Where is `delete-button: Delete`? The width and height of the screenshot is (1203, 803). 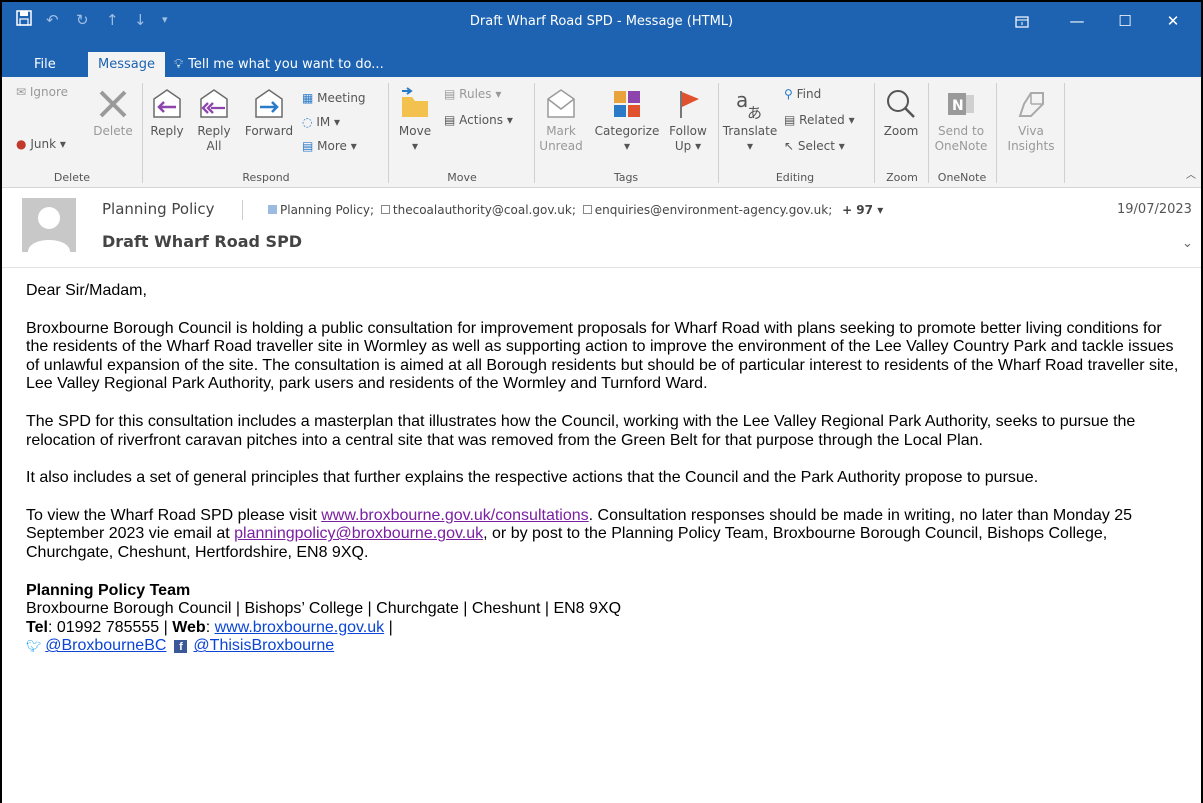
delete-button: Delete is located at coordinates (113, 113).